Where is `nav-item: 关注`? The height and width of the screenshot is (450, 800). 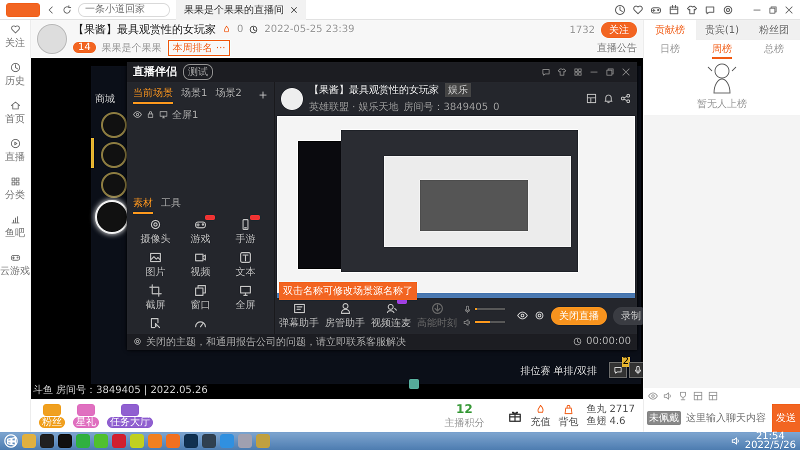 nav-item: 关注 is located at coordinates (15, 37).